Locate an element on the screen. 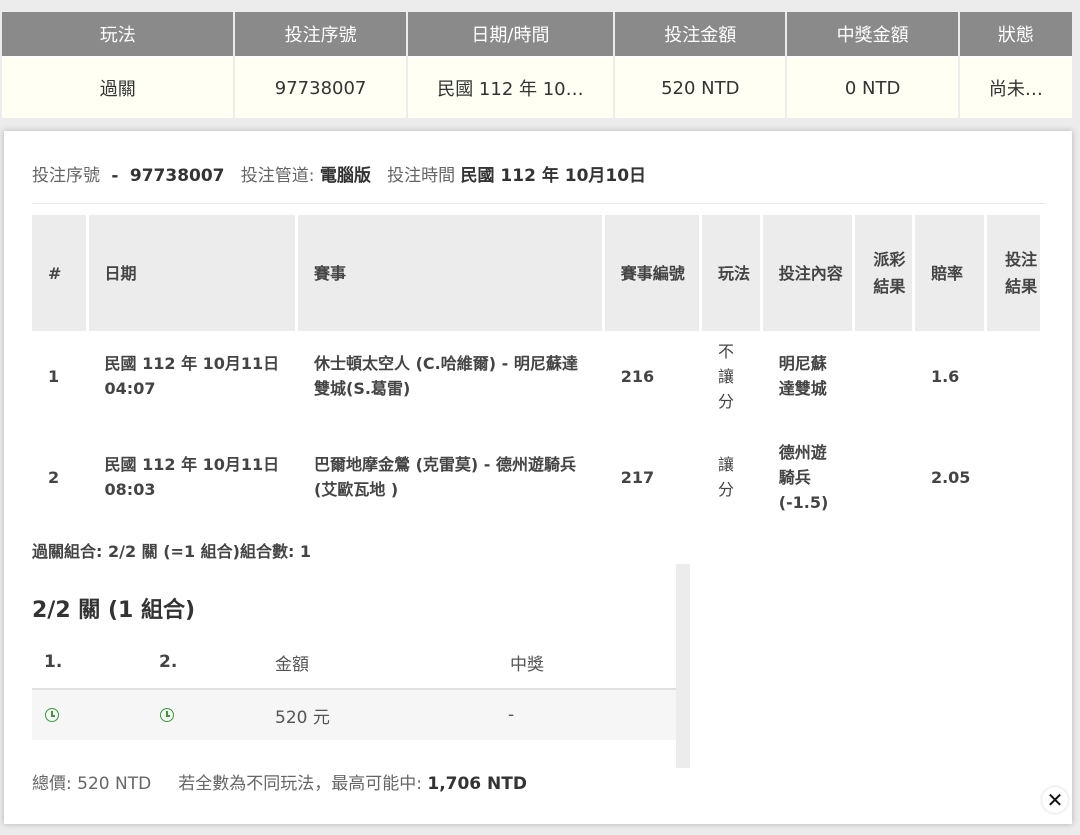 The image size is (1080, 835). row-event: 巴爾地摩金鶯 (克雷莫) - 德州遊騎兵(艾歐瓦地 ) is located at coordinates (445, 477).